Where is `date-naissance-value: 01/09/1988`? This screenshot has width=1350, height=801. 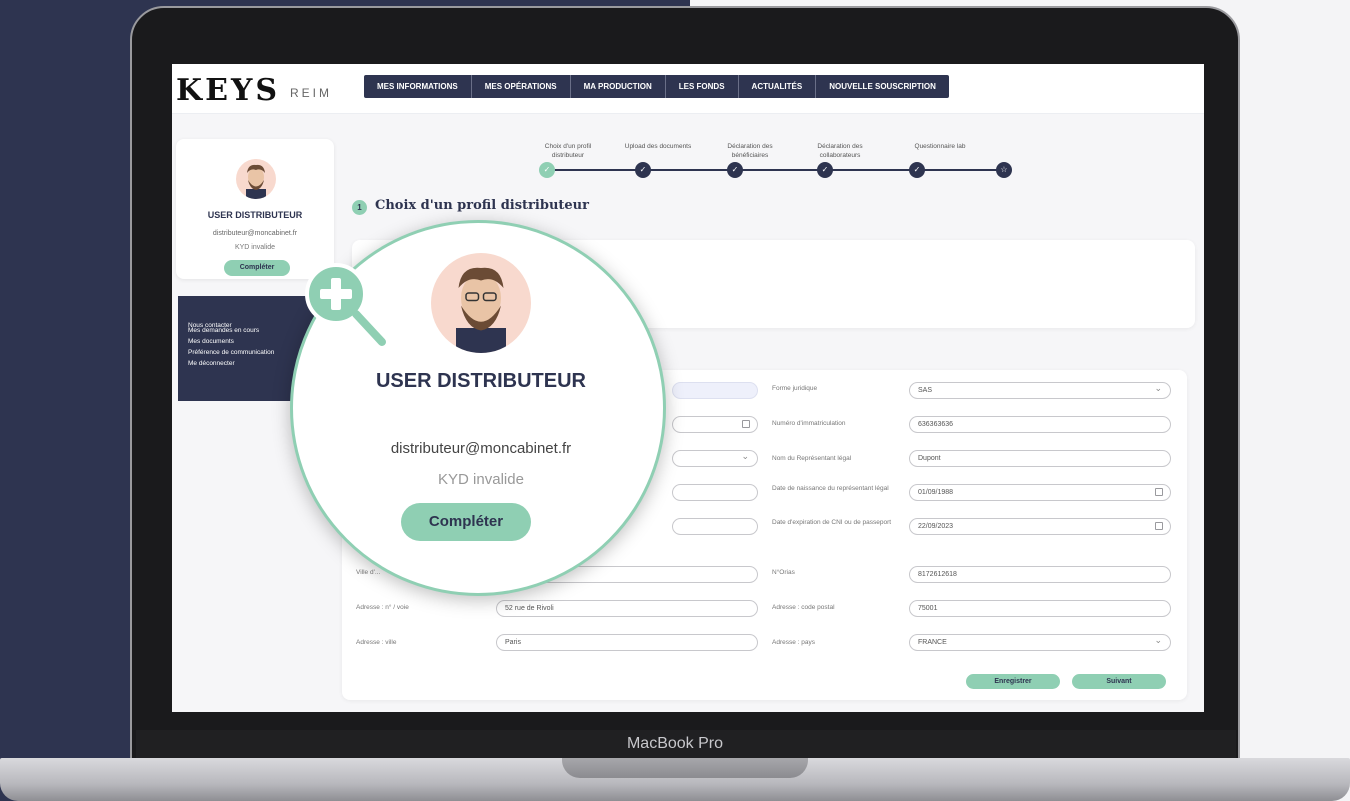
date-naissance-value: 01/09/1988 is located at coordinates (936, 492).